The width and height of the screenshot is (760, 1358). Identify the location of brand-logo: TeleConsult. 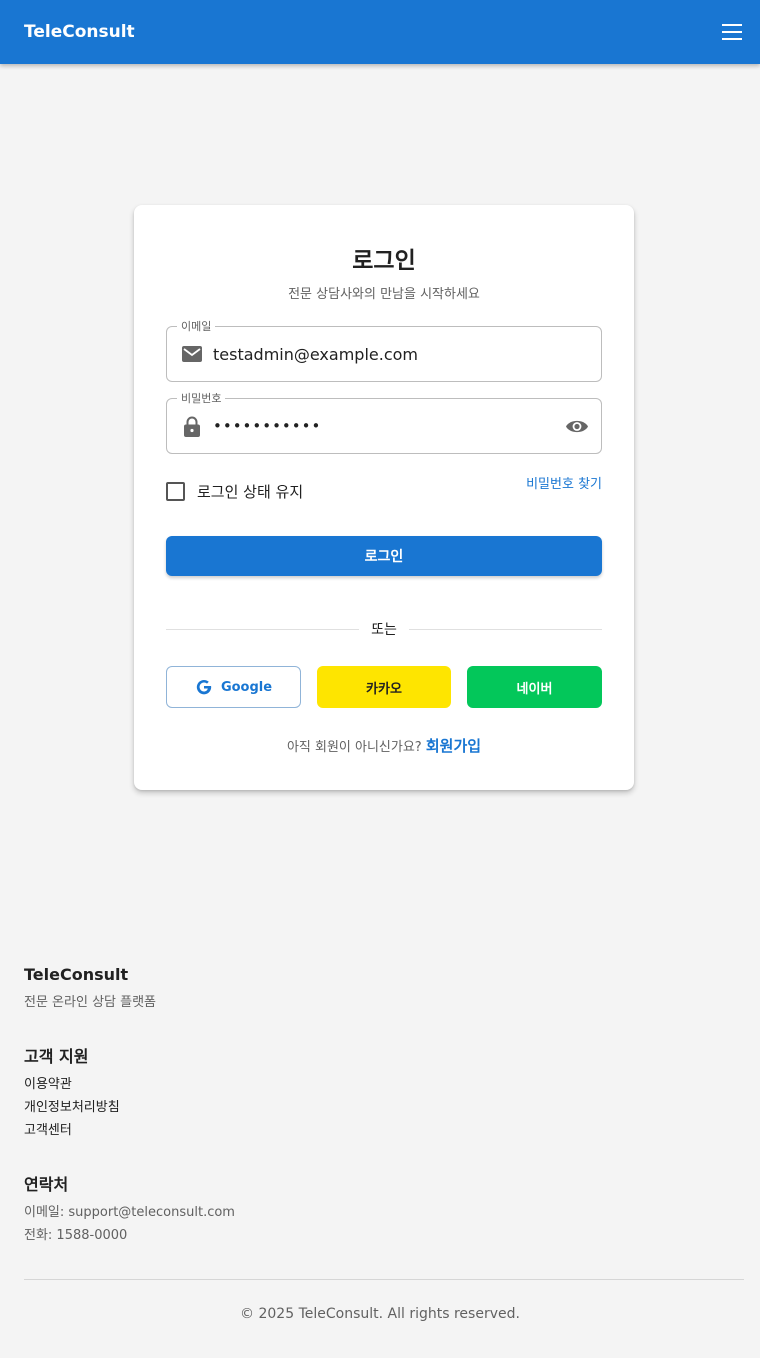
(79, 32).